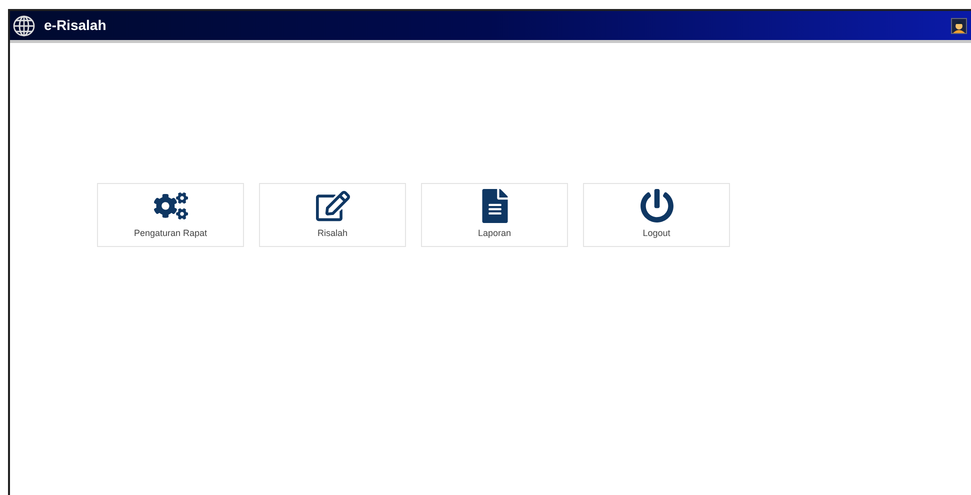 This screenshot has height=495, width=971. I want to click on user-icon, so click(959, 25).